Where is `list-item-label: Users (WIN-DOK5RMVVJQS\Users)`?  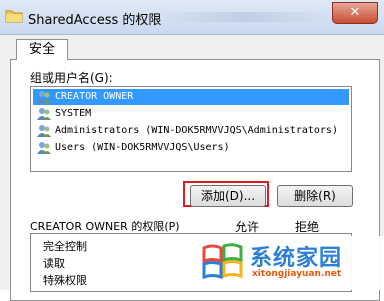
list-item-label: Users (WIN-DOK5RMVVJQS\Users) is located at coordinates (142, 147).